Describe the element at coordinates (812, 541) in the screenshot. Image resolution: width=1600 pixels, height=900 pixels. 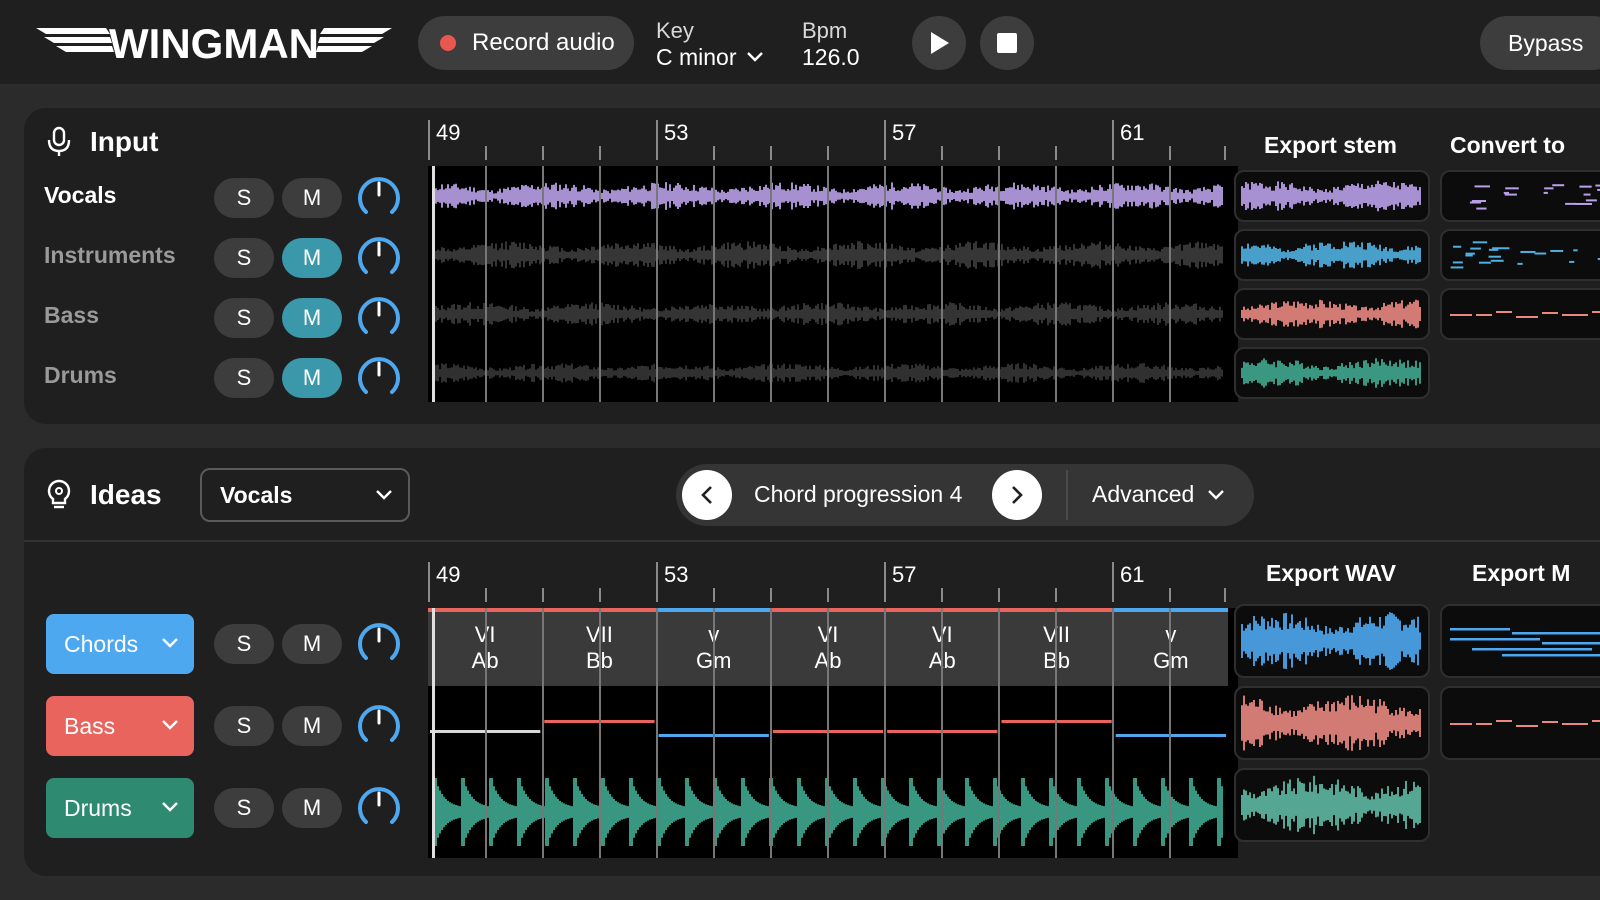
I see `section-divider` at that location.